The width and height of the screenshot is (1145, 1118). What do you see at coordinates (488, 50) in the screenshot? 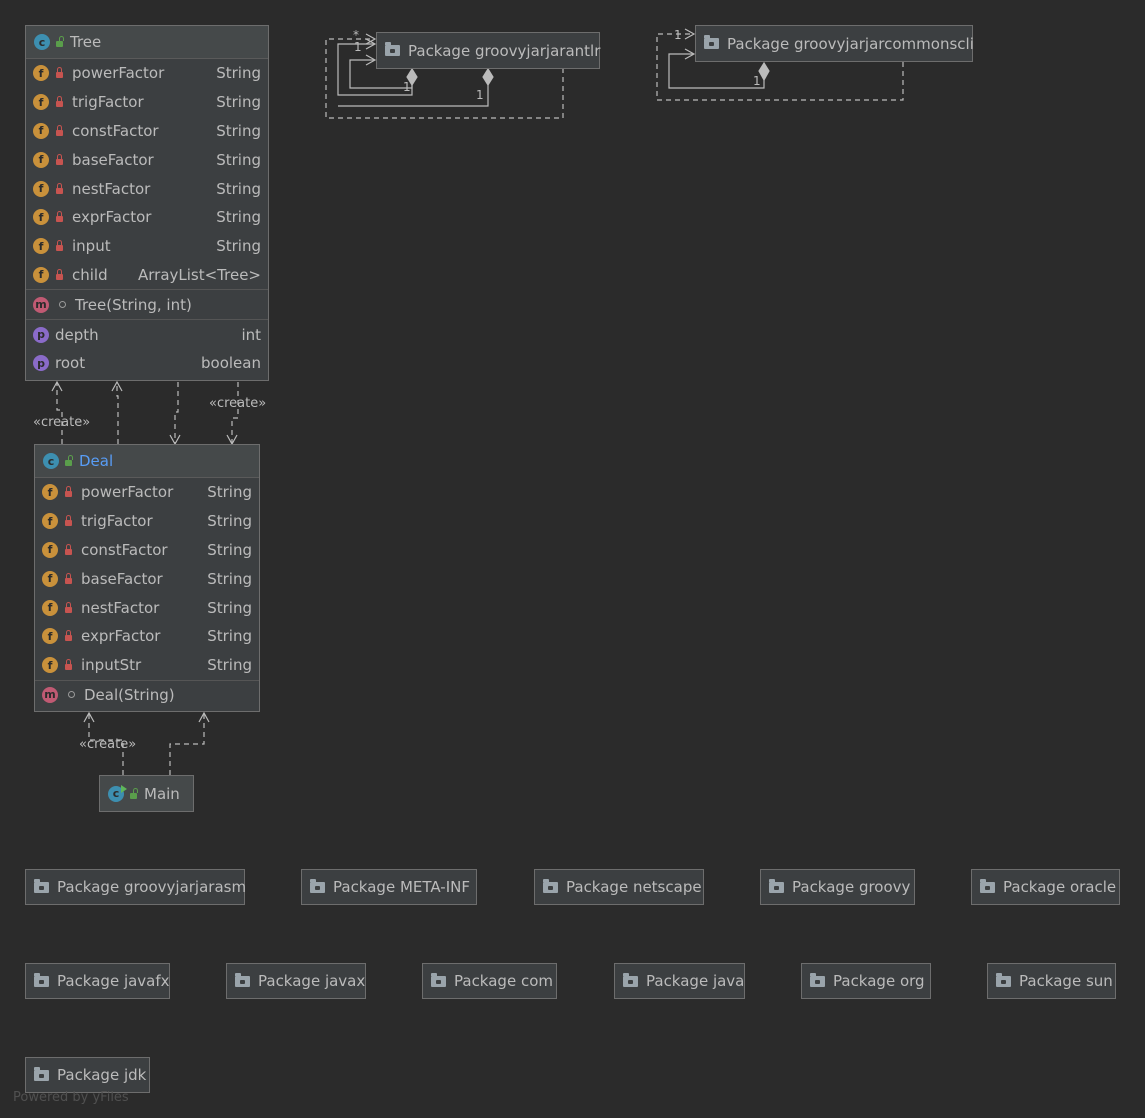
I see `package-node-groovyjarjarantlr: Package groovyjarjarantlr` at bounding box center [488, 50].